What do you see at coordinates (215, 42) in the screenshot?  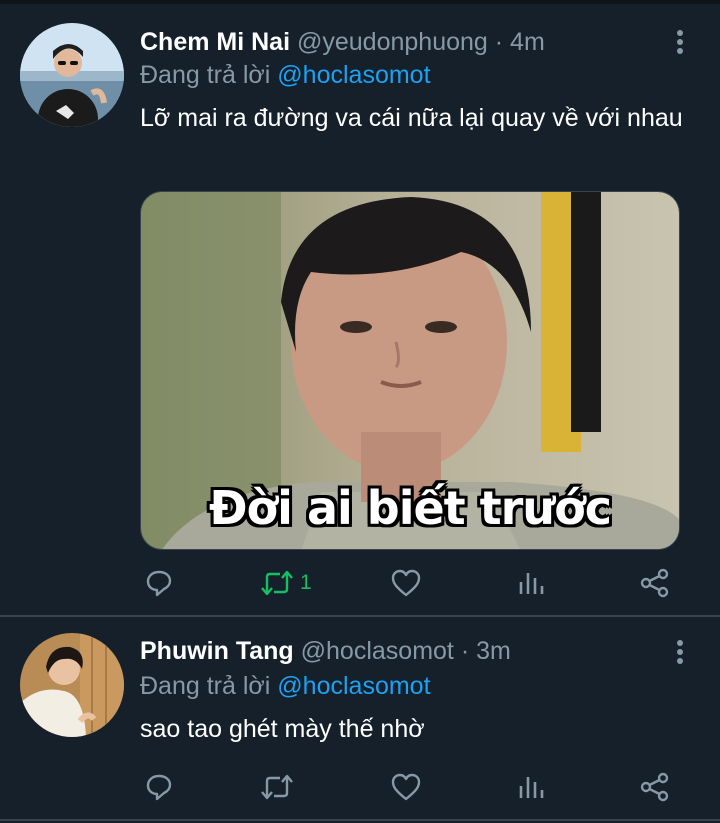 I see `display-name: Chem Mi Nai` at bounding box center [215, 42].